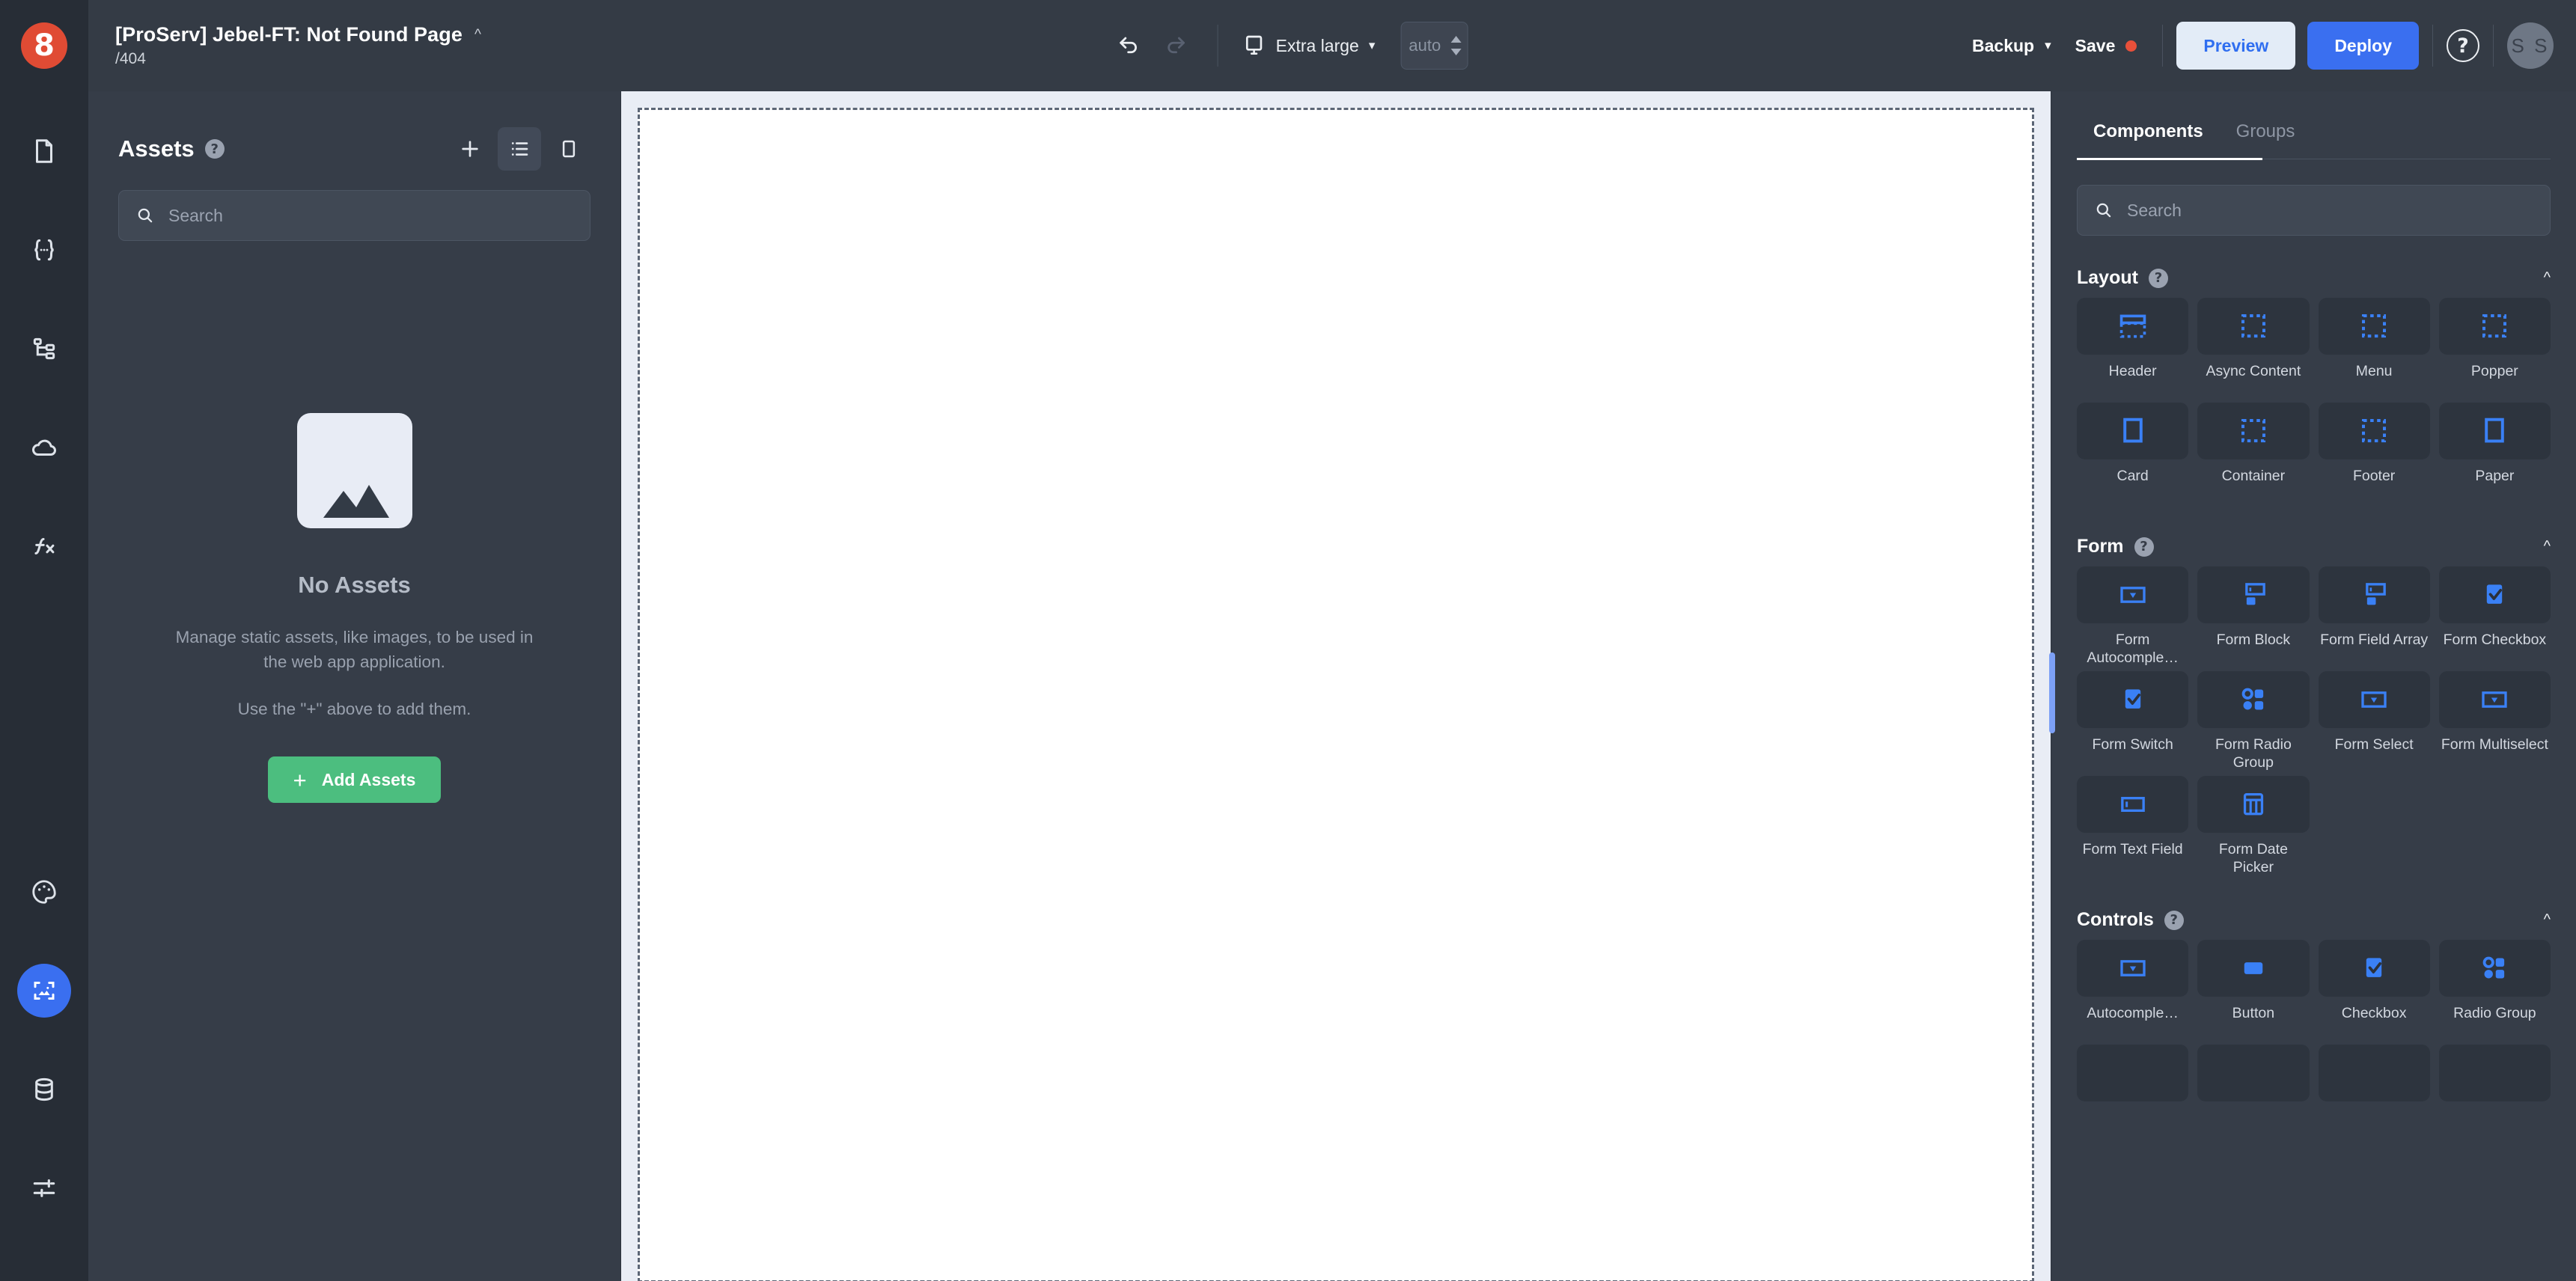  What do you see at coordinates (2494, 722) in the screenshot?
I see `component-tile-form-multiselect: Form Multiselect` at bounding box center [2494, 722].